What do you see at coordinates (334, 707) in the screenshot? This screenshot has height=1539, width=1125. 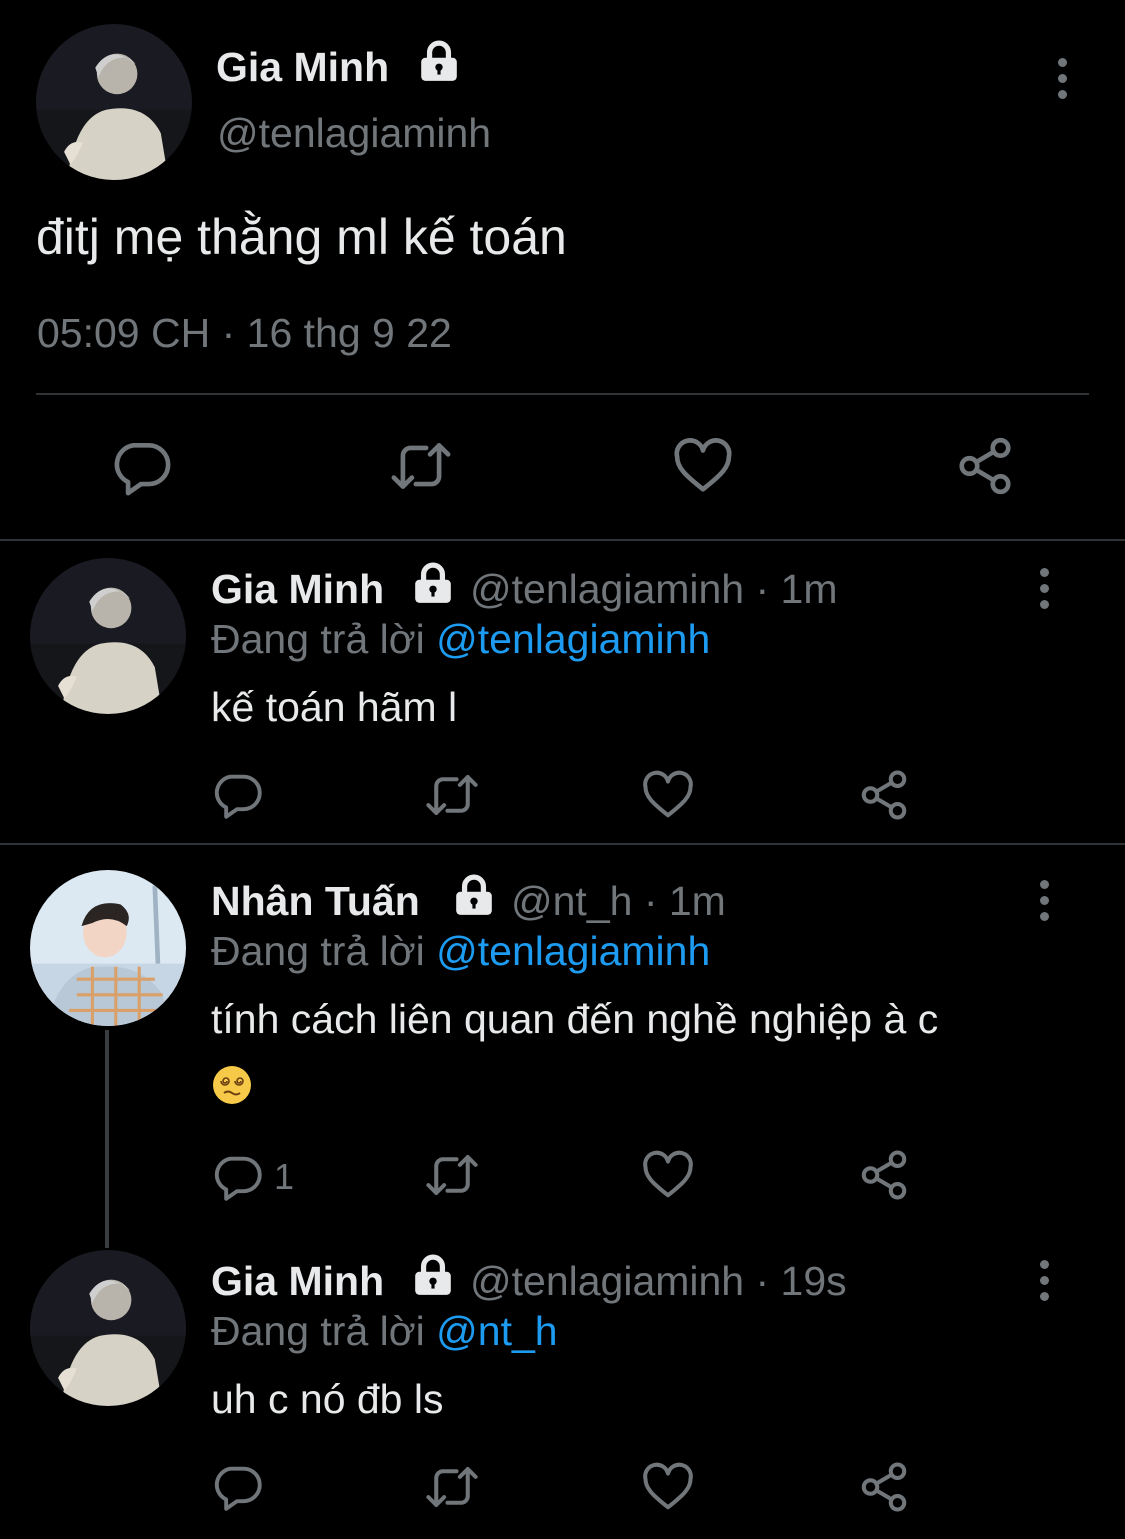 I see `tweet-text: kế toán hãm l` at bounding box center [334, 707].